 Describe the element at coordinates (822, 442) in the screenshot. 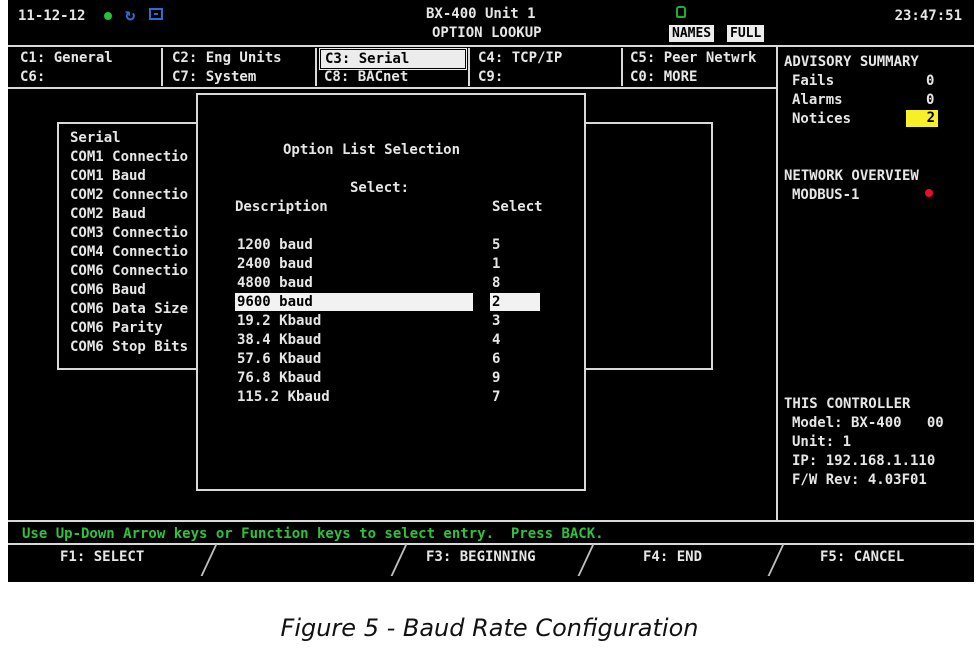

I see `controller-unit: Unit: 1` at that location.